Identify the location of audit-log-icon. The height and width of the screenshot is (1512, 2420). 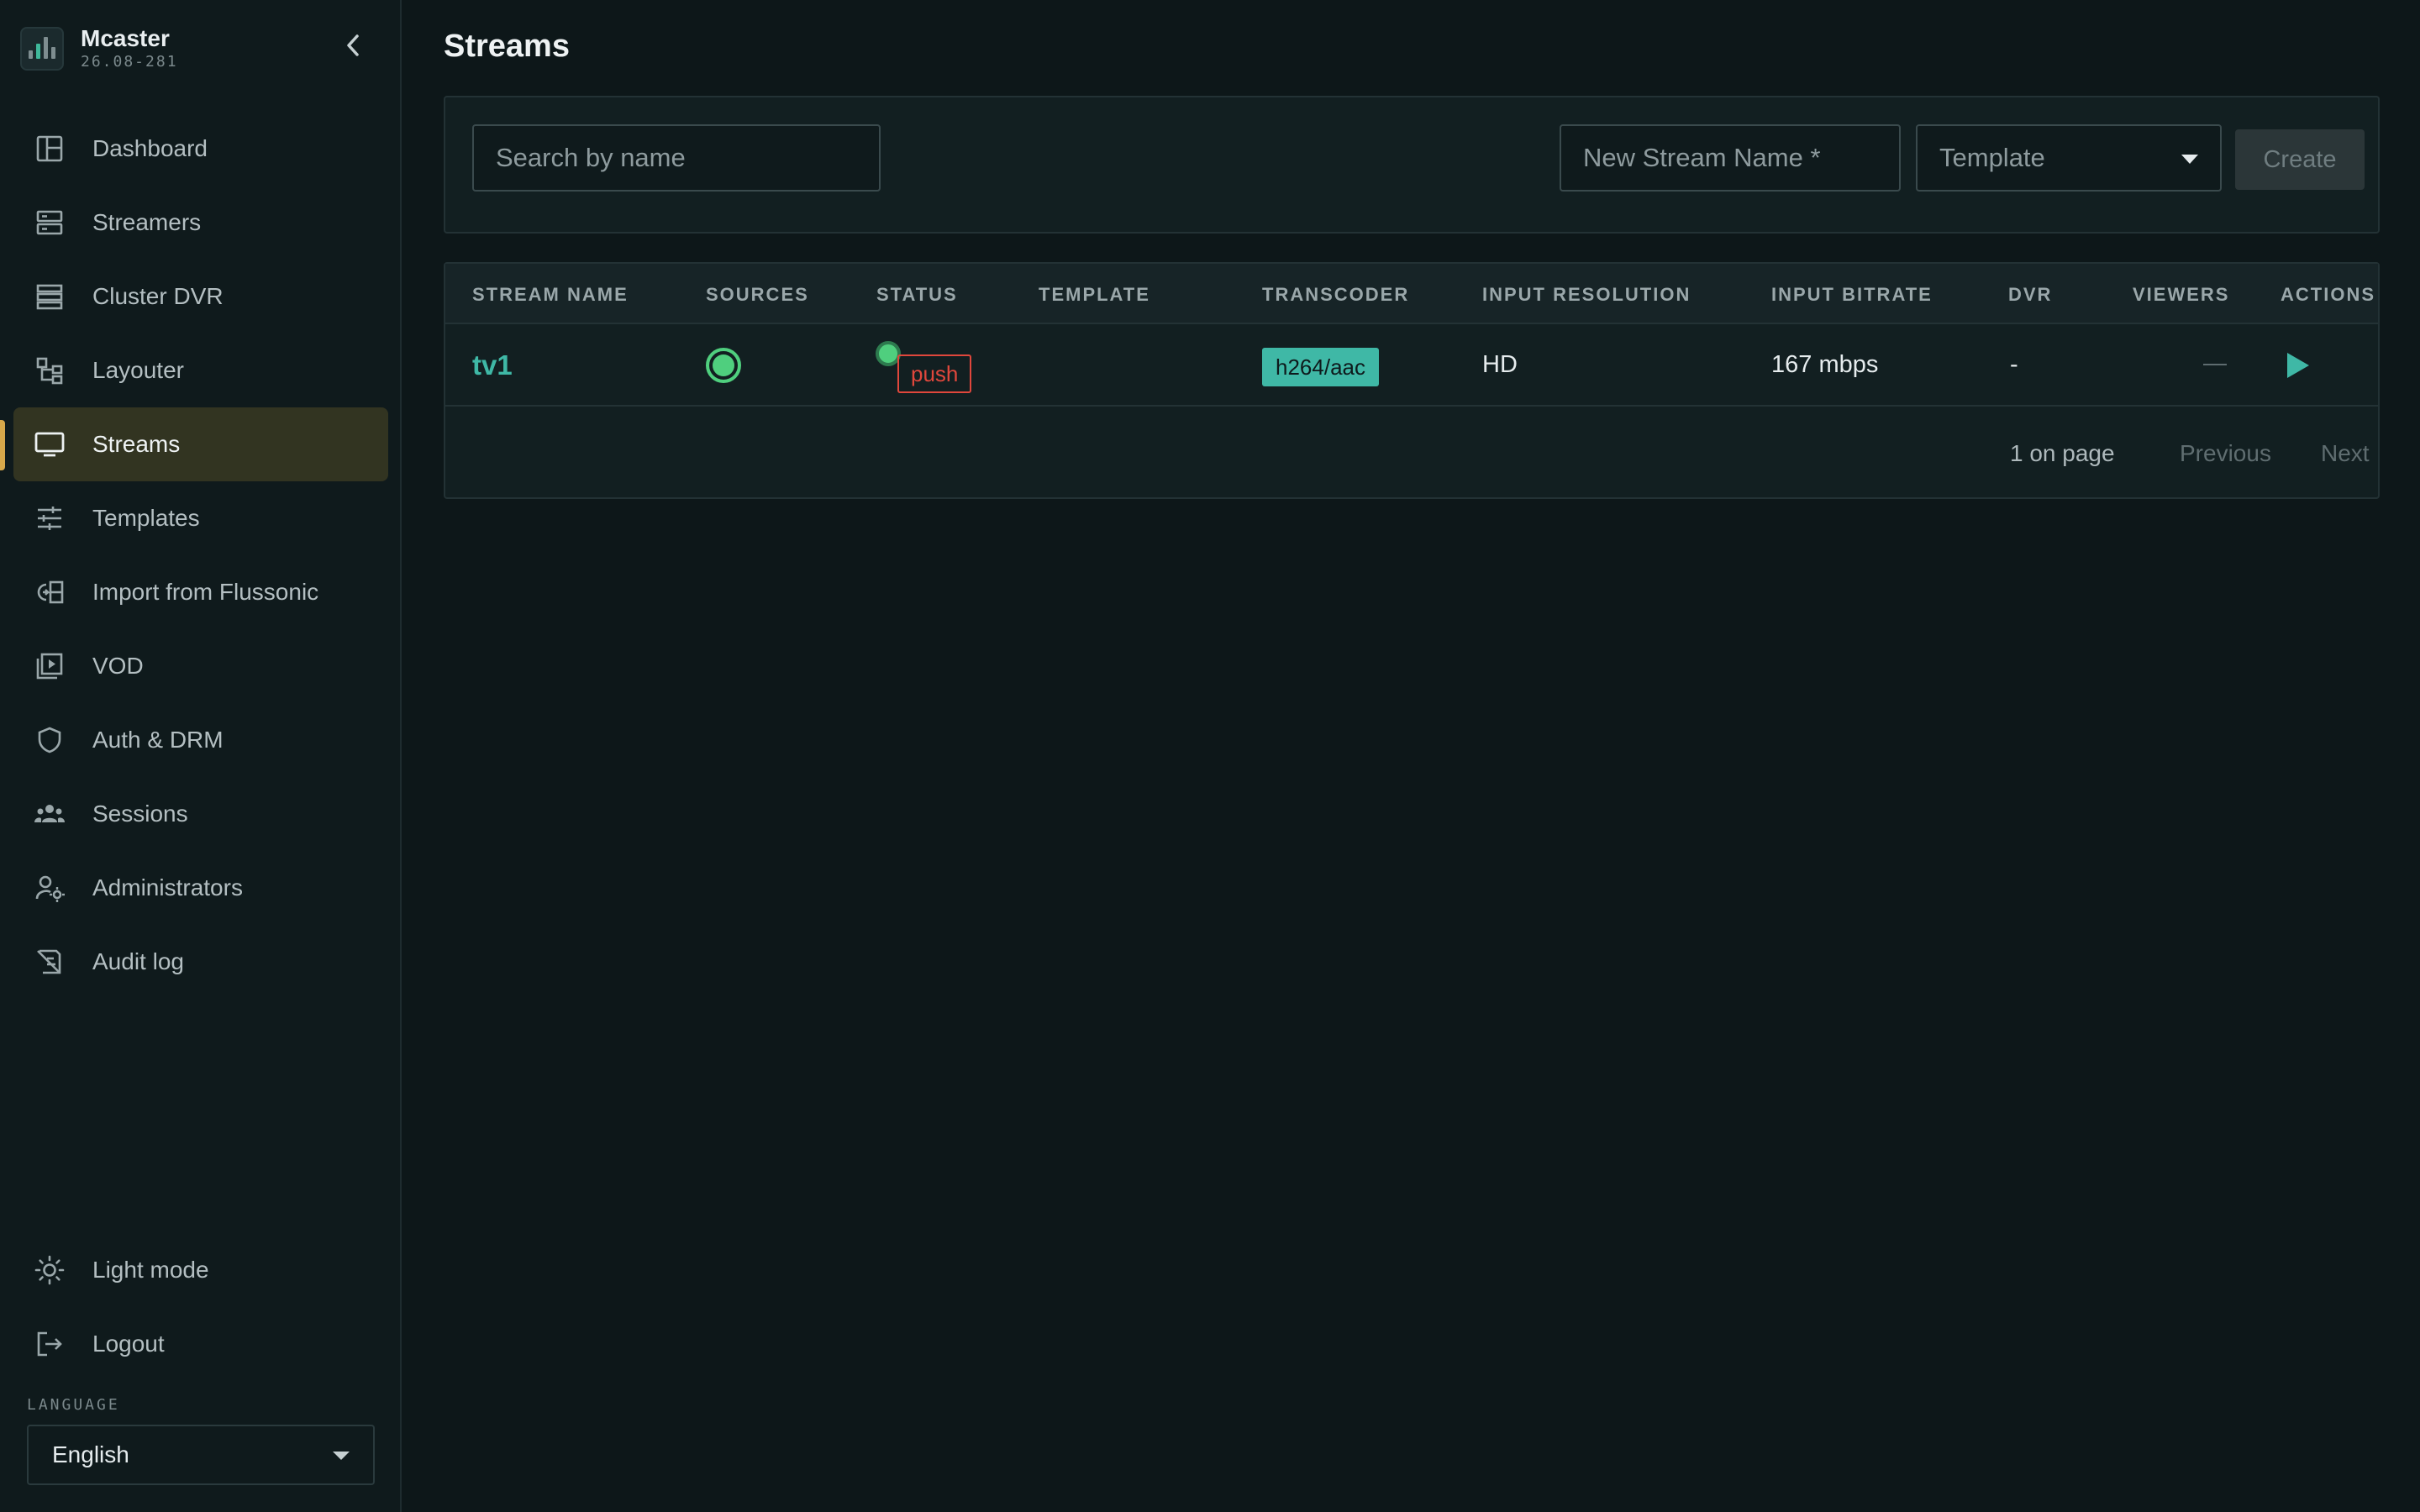
(50, 961).